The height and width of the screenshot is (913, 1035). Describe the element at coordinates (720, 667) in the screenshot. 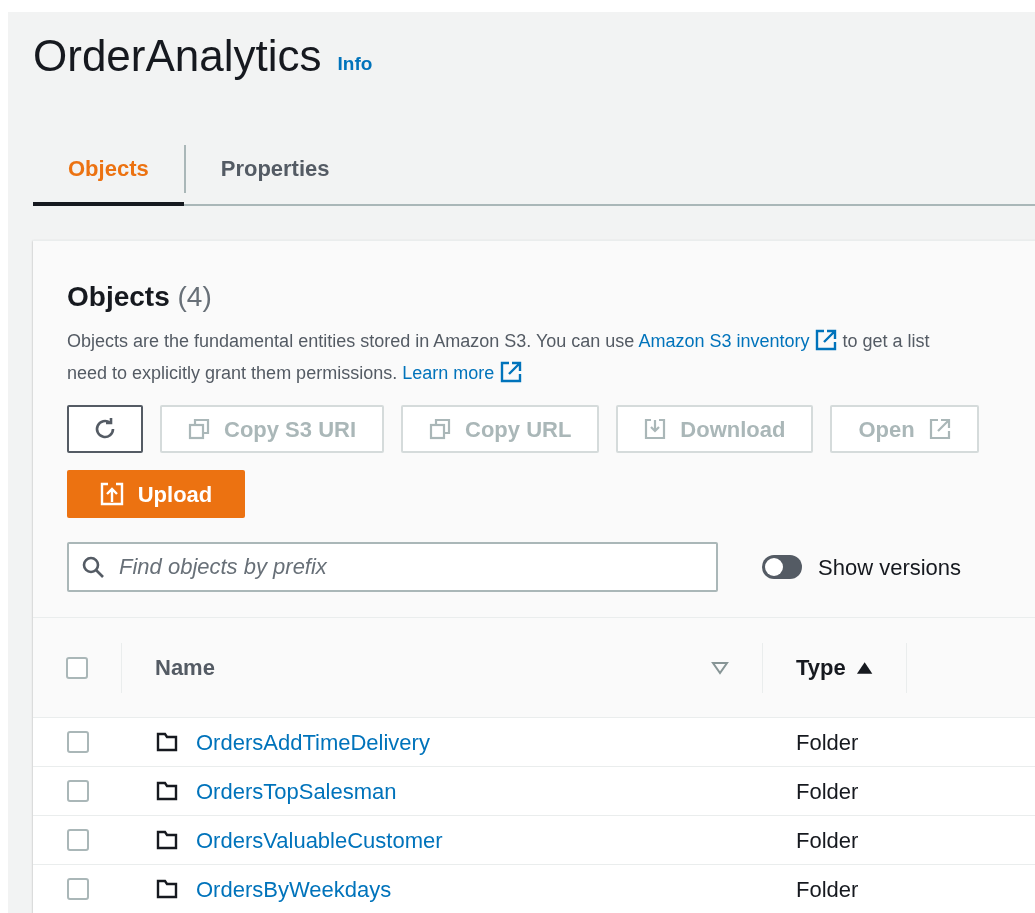

I see `caret-down-icon` at that location.